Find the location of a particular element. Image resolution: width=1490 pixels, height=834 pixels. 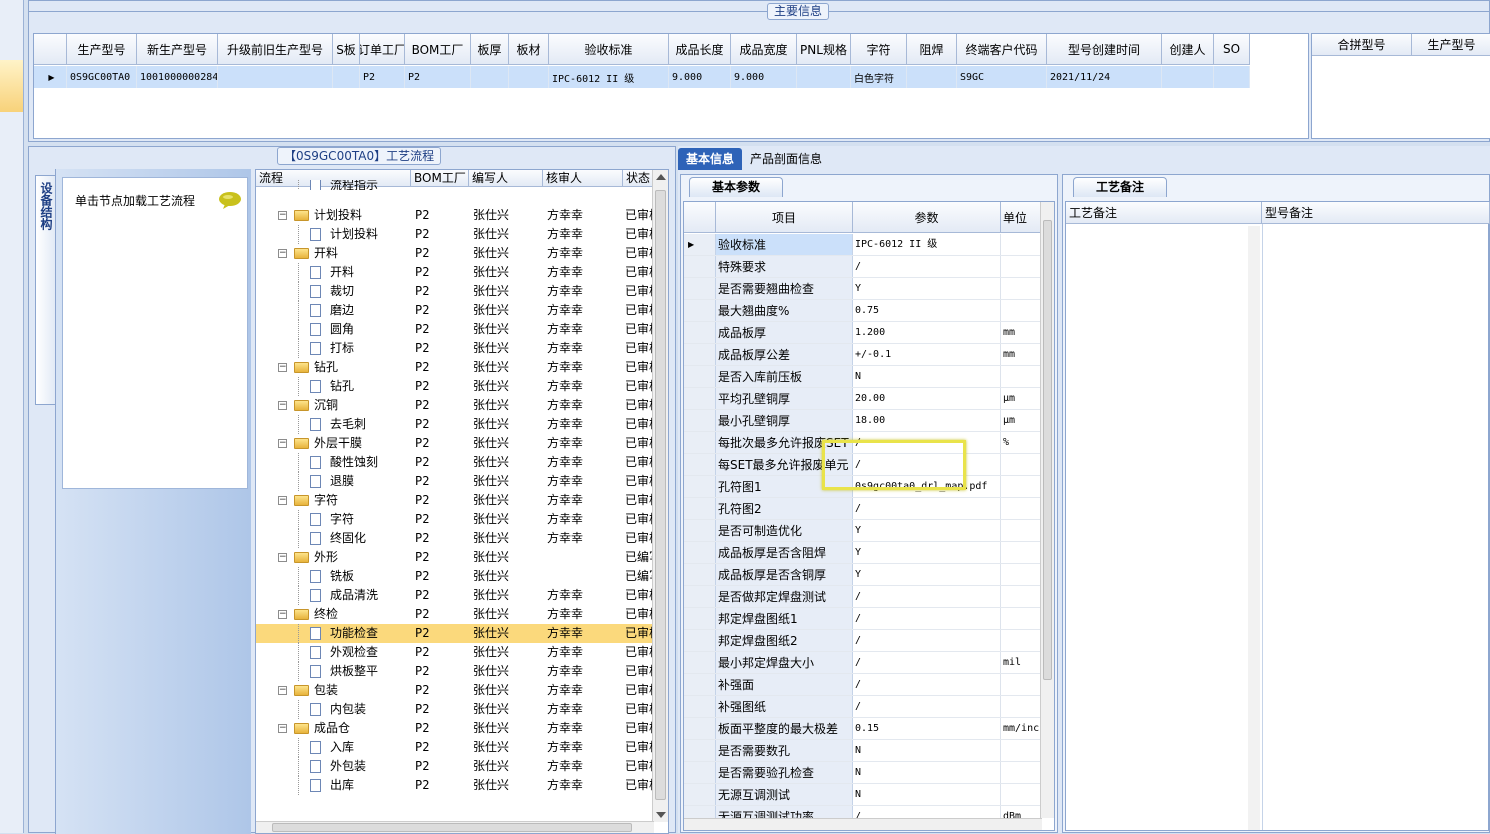

params-row: 最小孔壁铜厚 18.00 μm is located at coordinates (862, 421).